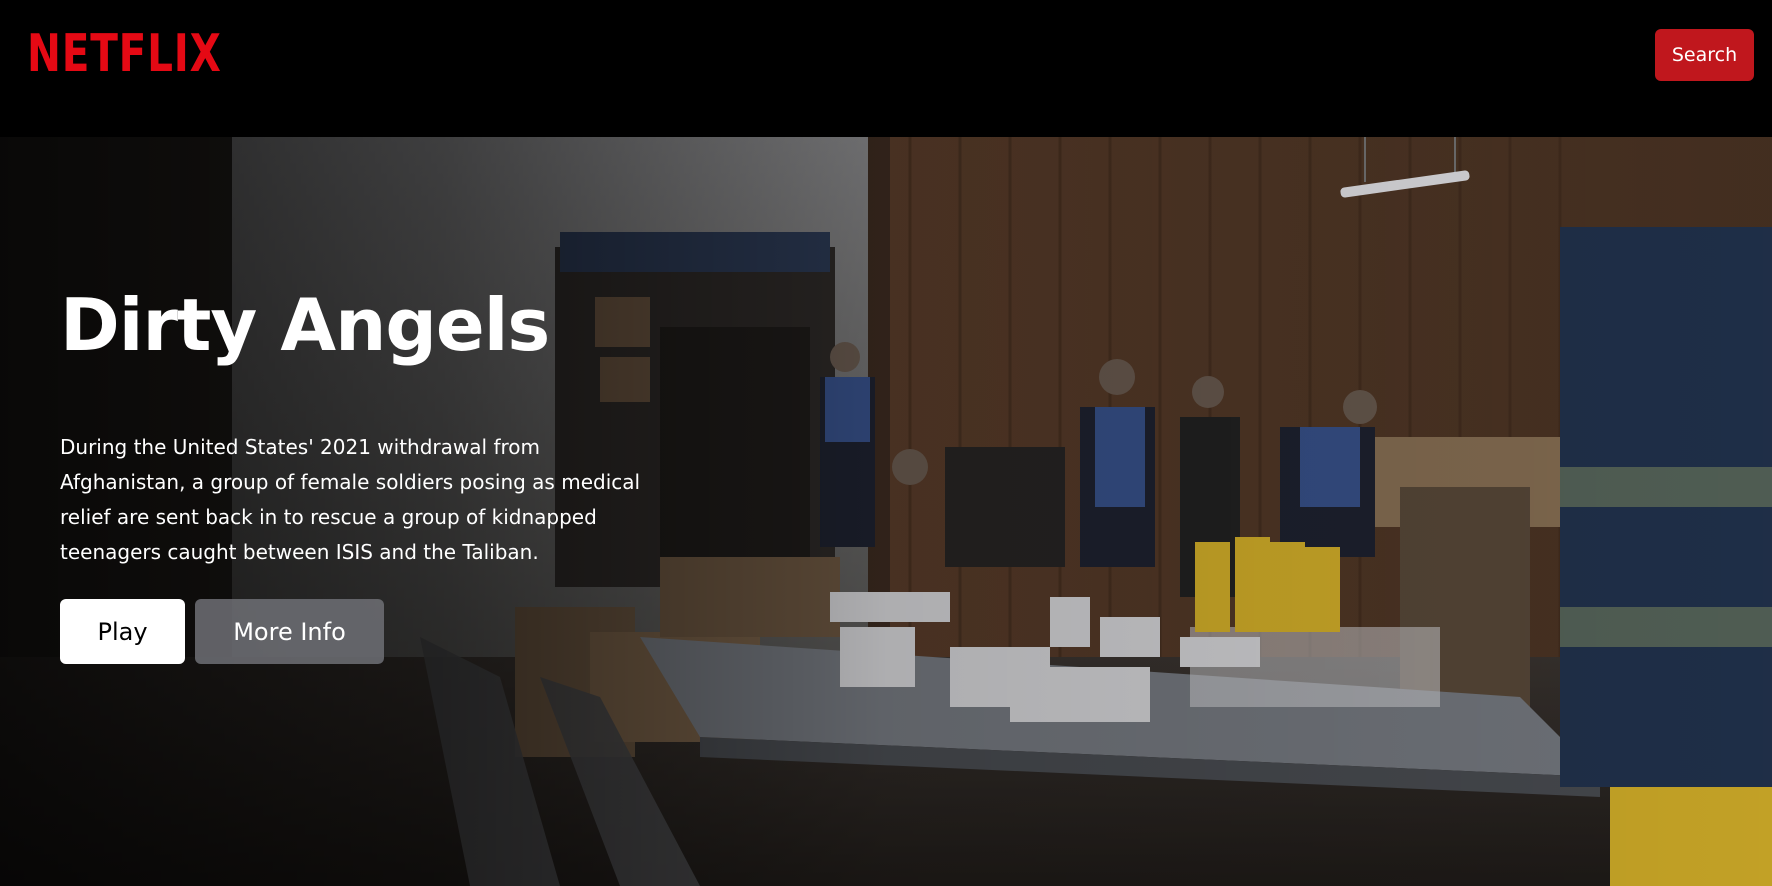 The height and width of the screenshot is (886, 1772). I want to click on play-button: Play, so click(122, 631).